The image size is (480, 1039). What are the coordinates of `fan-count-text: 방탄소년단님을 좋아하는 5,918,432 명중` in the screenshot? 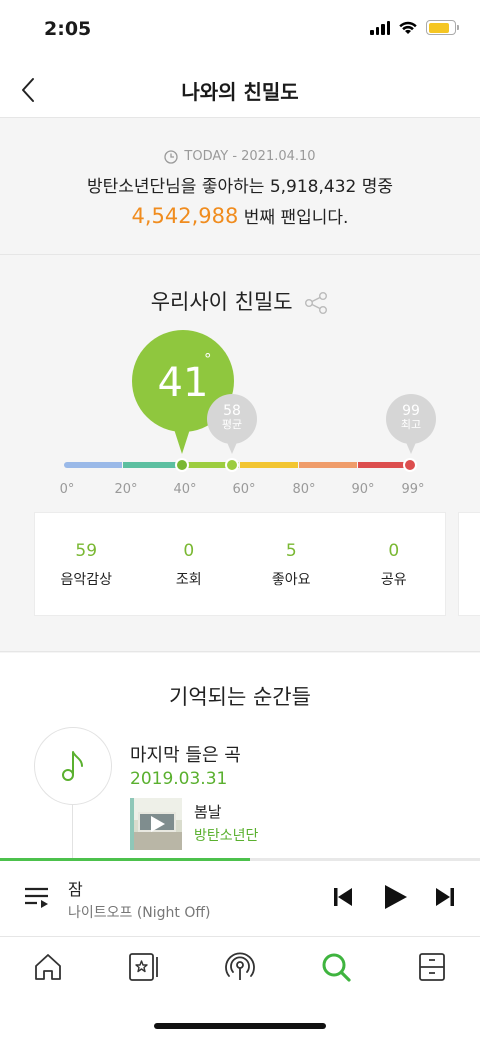 It's located at (240, 187).